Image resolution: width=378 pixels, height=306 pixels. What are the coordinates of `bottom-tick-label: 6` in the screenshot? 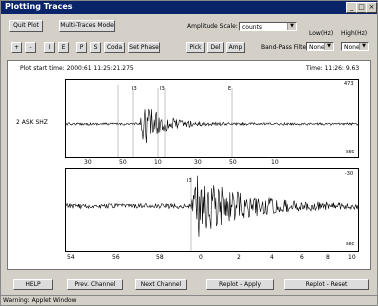 It's located at (302, 257).